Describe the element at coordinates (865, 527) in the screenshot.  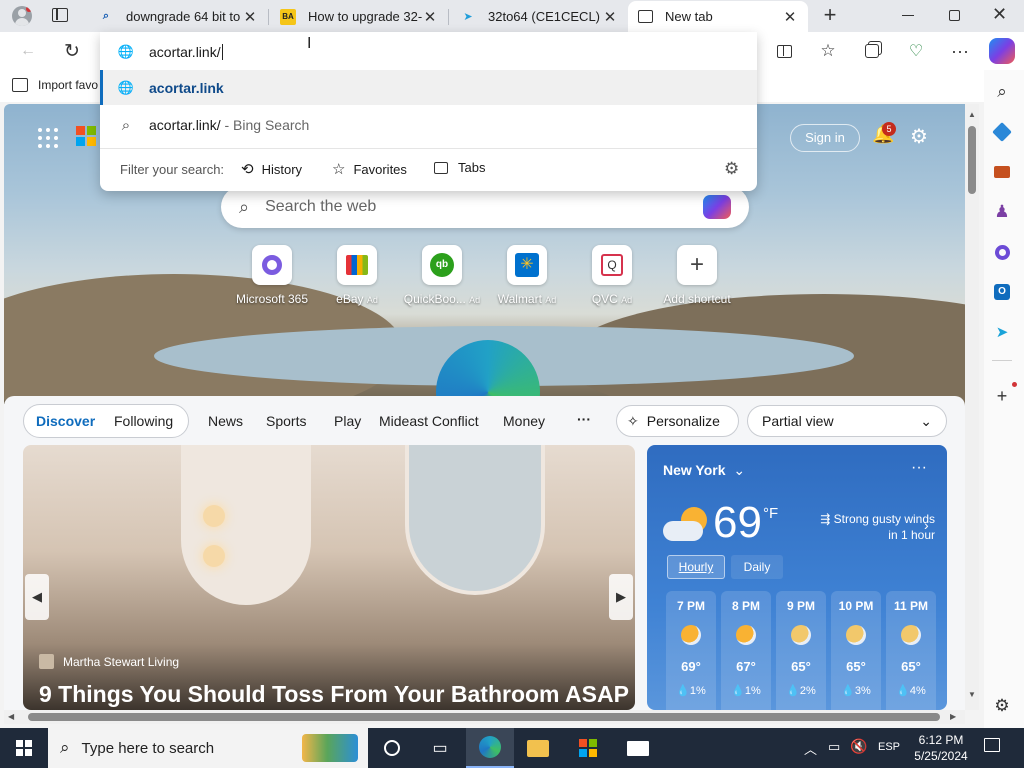
I see `weather-alert: ⇶ Strong gusty winds in 1 hour` at that location.